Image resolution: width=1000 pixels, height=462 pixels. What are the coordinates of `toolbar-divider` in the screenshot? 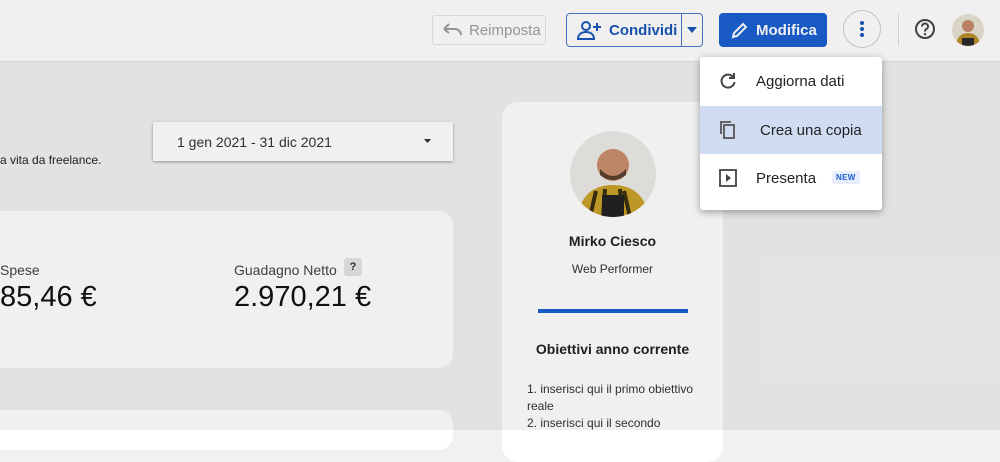 It's located at (898, 30).